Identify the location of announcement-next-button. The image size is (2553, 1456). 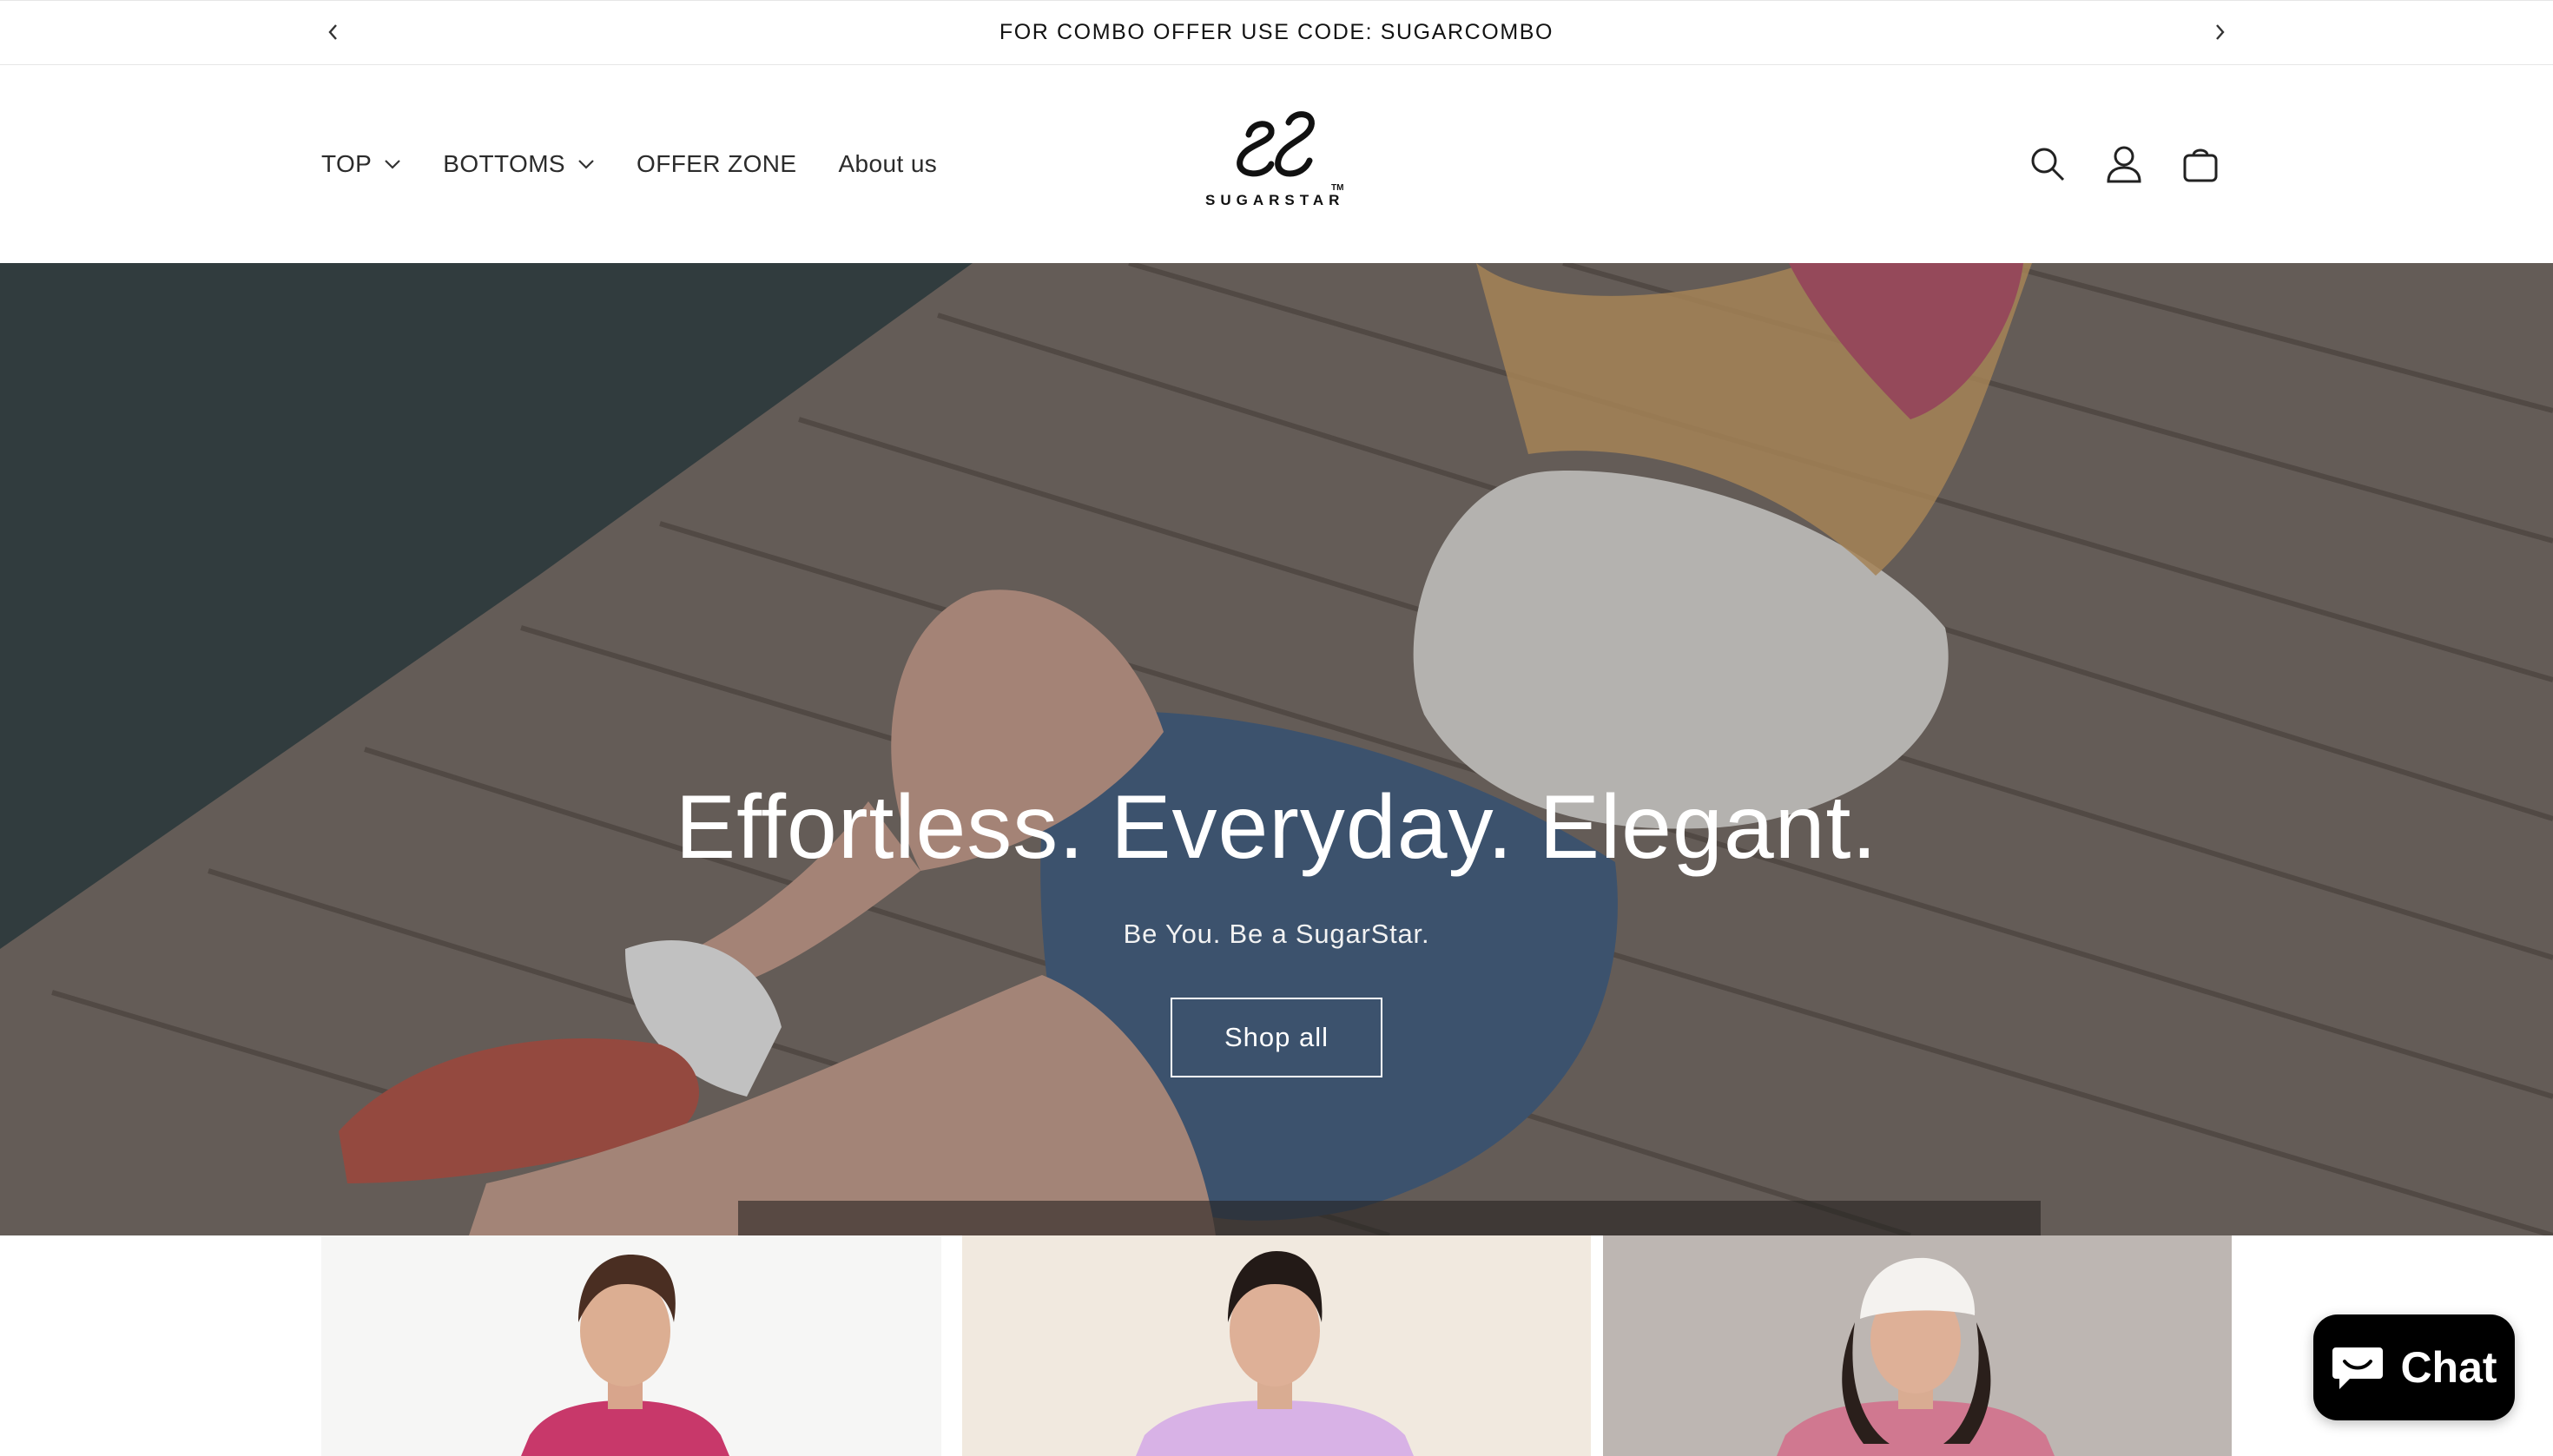
(2219, 32).